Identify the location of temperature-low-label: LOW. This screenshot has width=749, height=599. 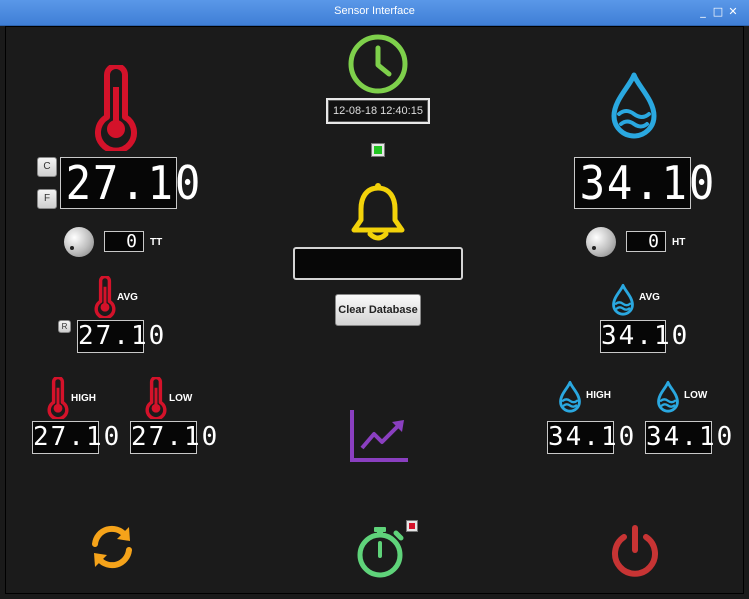
(181, 398).